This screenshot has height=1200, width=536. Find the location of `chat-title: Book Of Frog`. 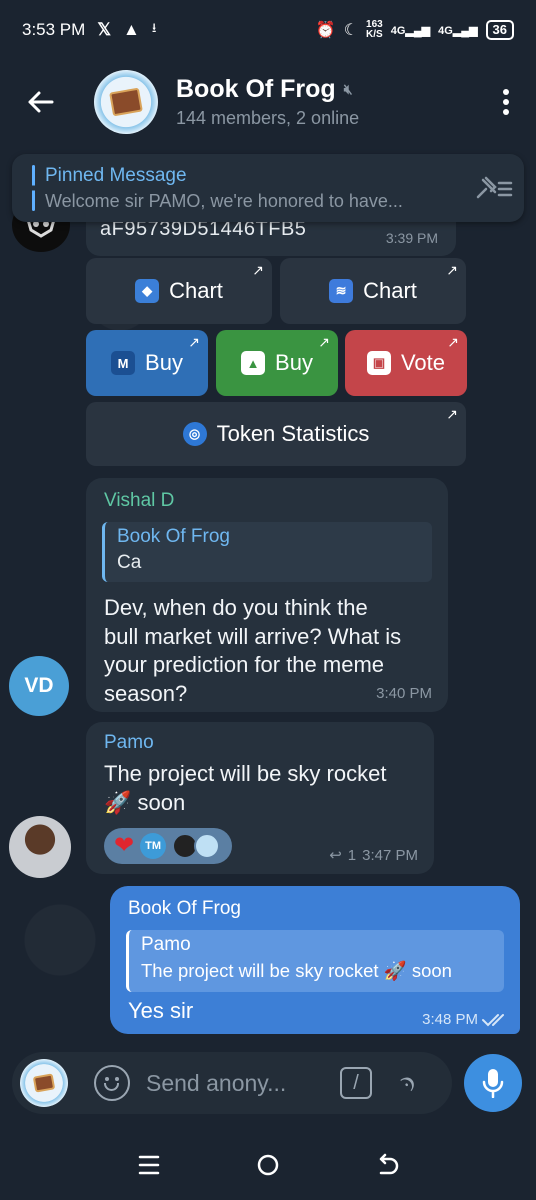

chat-title: Book Of Frog is located at coordinates (256, 89).